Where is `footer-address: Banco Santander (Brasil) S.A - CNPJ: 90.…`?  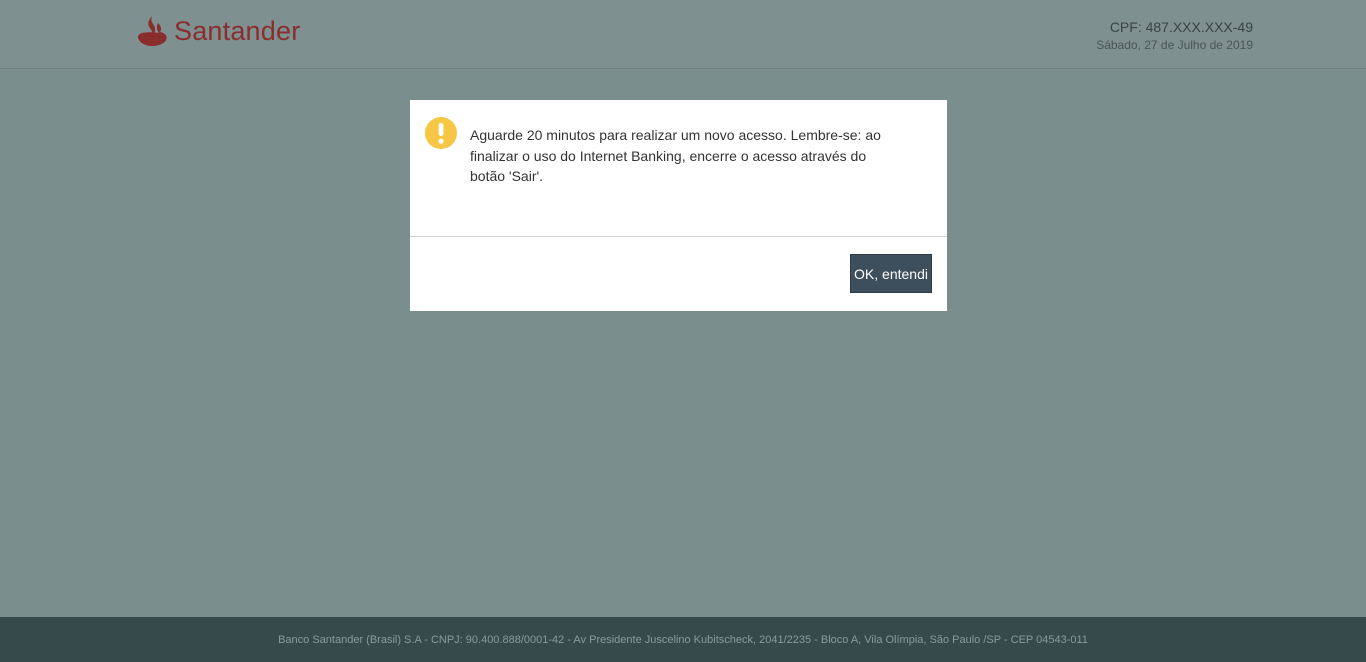 footer-address: Banco Santander (Brasil) S.A - CNPJ: 90.… is located at coordinates (683, 639).